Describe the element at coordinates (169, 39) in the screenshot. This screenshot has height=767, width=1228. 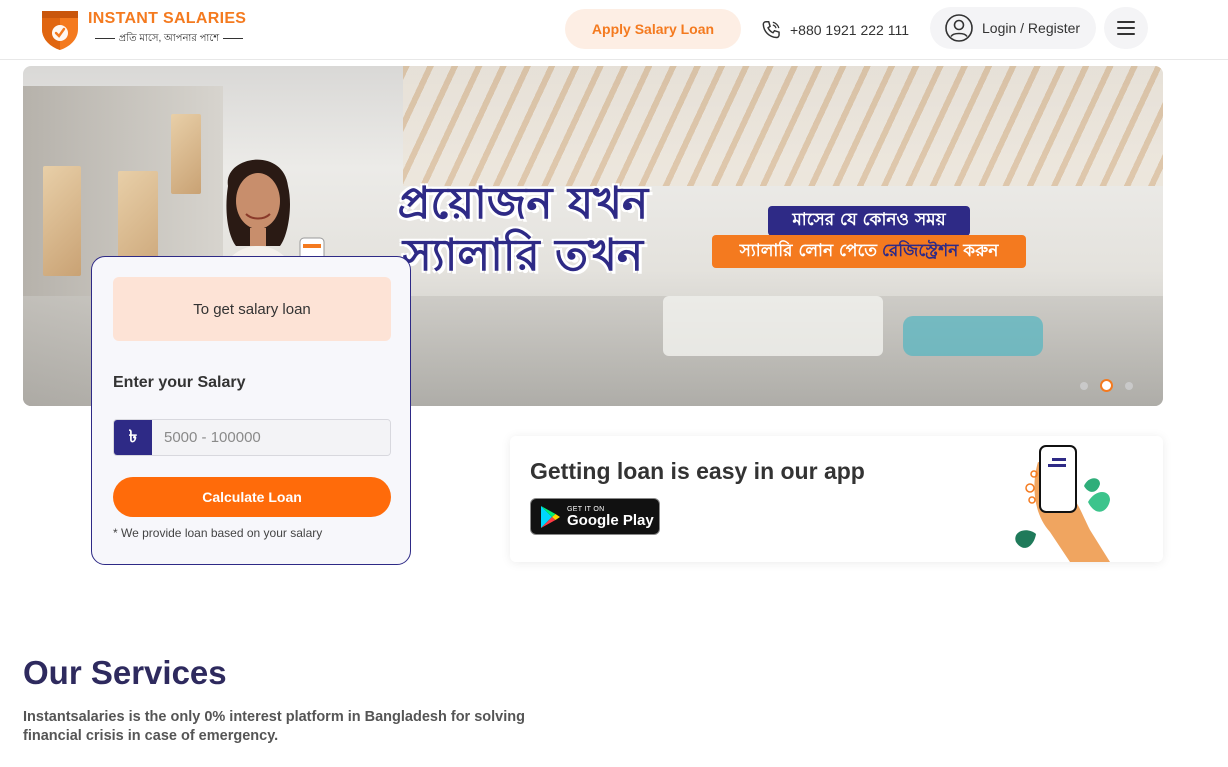
I see `brand-tagline: প্রতি মাসে, আপনার পাশে` at that location.